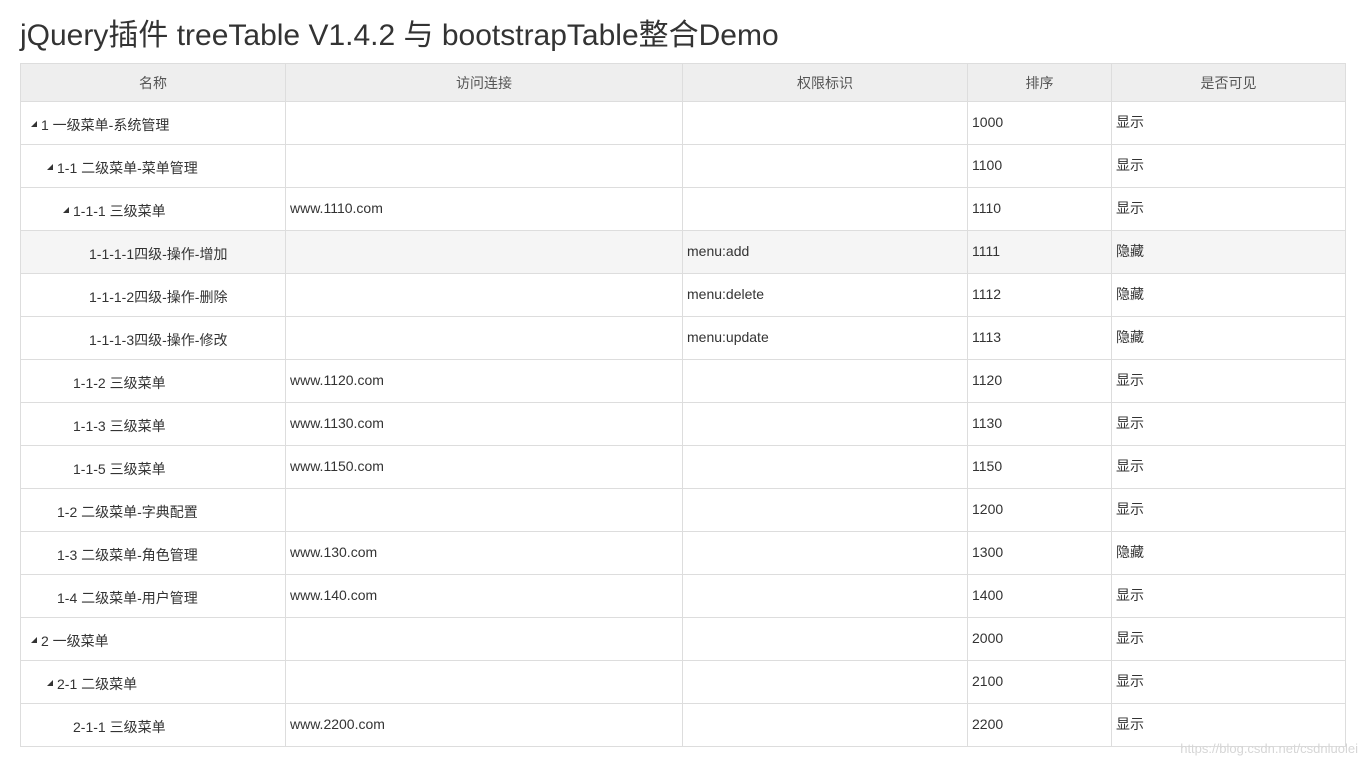 The height and width of the screenshot is (768, 1366). I want to click on sort-cell: 2200, so click(1039, 725).